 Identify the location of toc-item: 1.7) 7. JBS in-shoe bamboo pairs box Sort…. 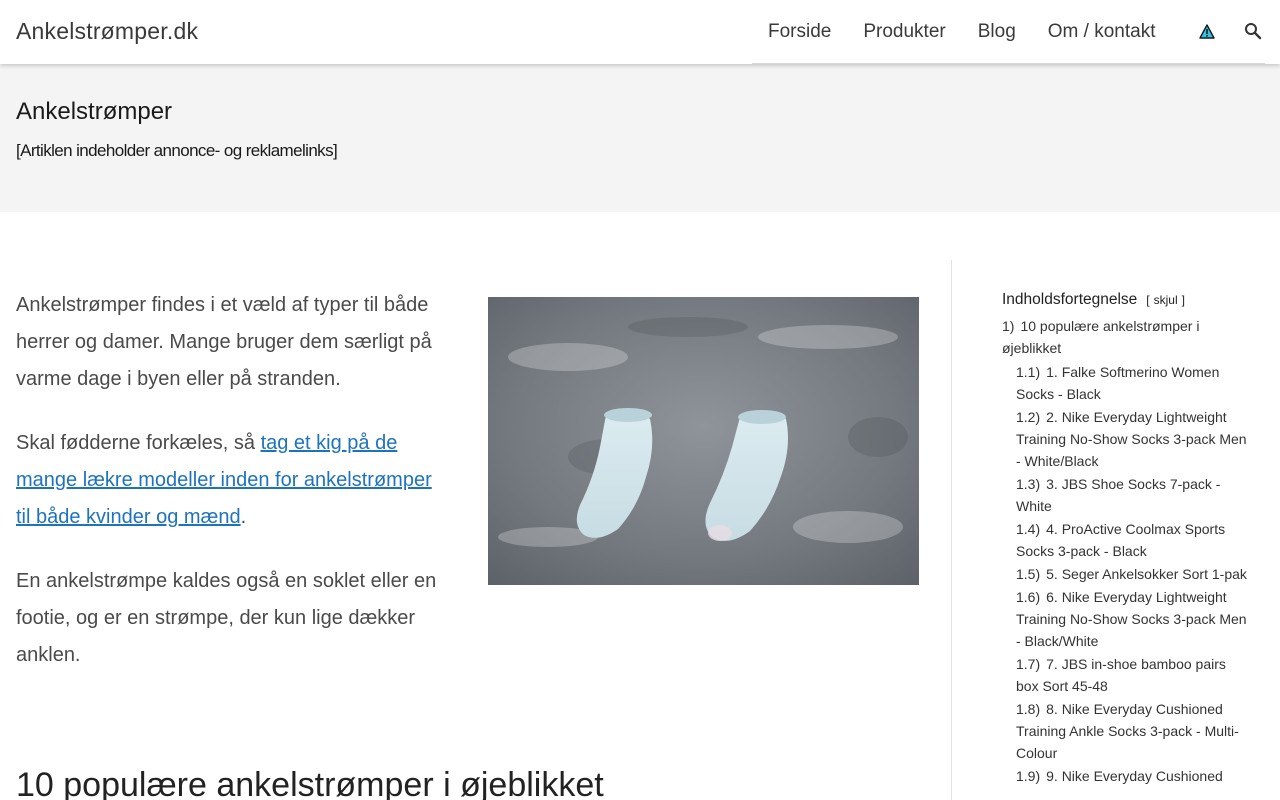
(1127, 675).